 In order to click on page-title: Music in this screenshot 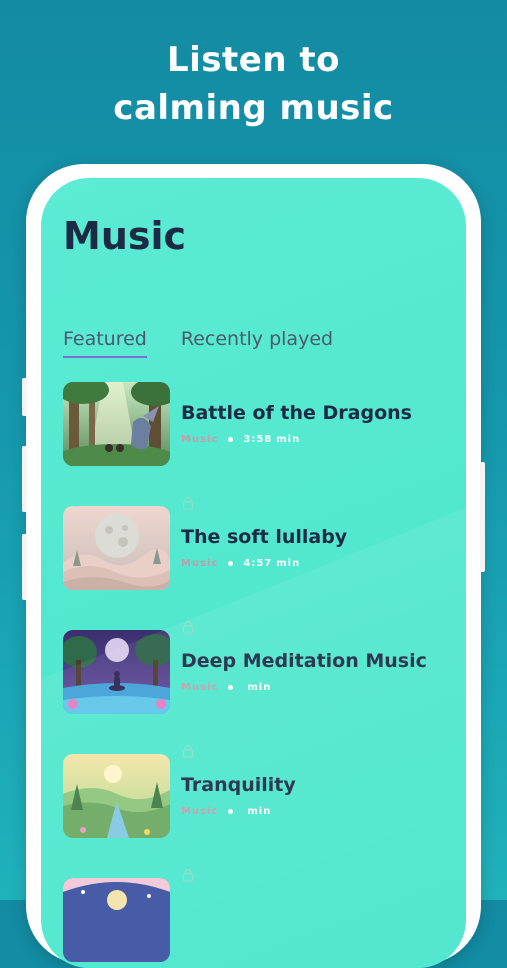, I will do `click(125, 236)`.